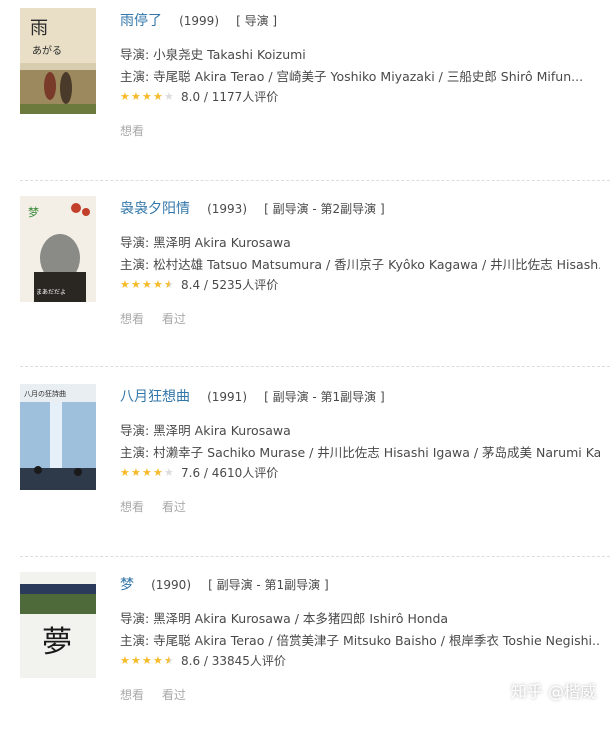 The width and height of the screenshot is (610, 753). I want to click on title-row: 雨停了 (1999) [ 导演 ], so click(199, 19).